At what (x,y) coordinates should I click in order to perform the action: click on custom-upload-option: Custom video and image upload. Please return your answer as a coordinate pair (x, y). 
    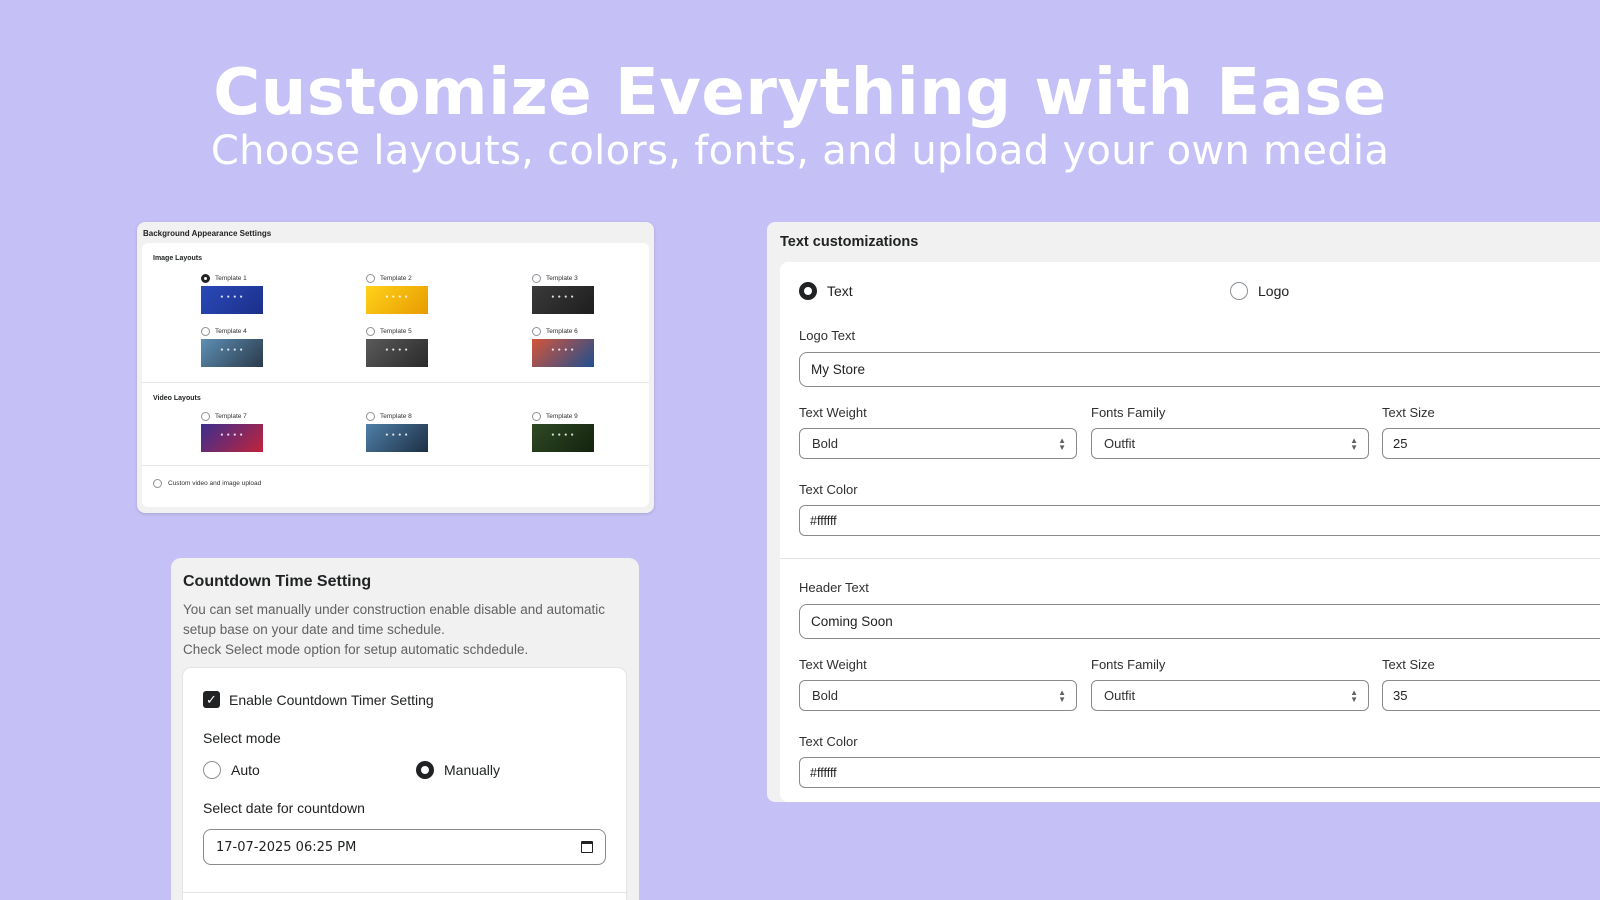
    Looking at the image, I should click on (207, 483).